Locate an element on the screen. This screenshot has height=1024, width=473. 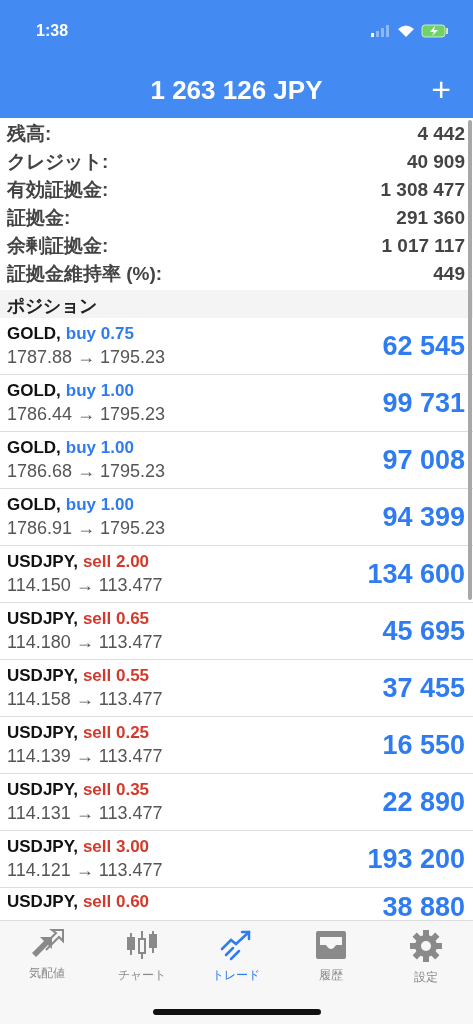
profit-value: 22 890 is located at coordinates (423, 802).